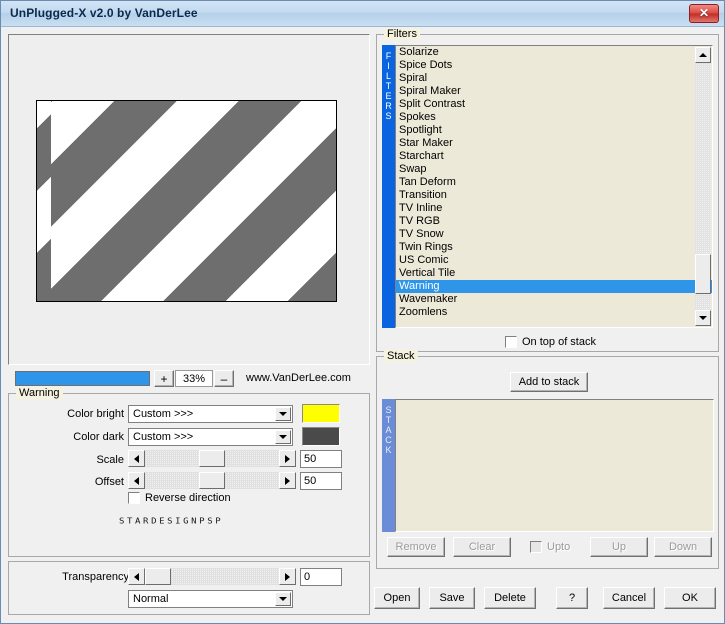 The width and height of the screenshot is (725, 624). I want to click on scale-increment-button, so click(287, 458).